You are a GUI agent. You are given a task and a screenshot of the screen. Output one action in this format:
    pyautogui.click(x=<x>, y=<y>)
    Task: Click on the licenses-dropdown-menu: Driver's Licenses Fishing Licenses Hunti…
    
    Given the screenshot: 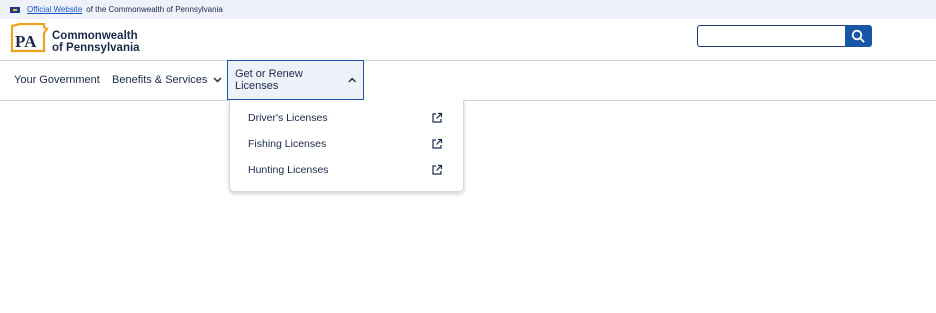 What is the action you would take?
    pyautogui.click(x=346, y=146)
    